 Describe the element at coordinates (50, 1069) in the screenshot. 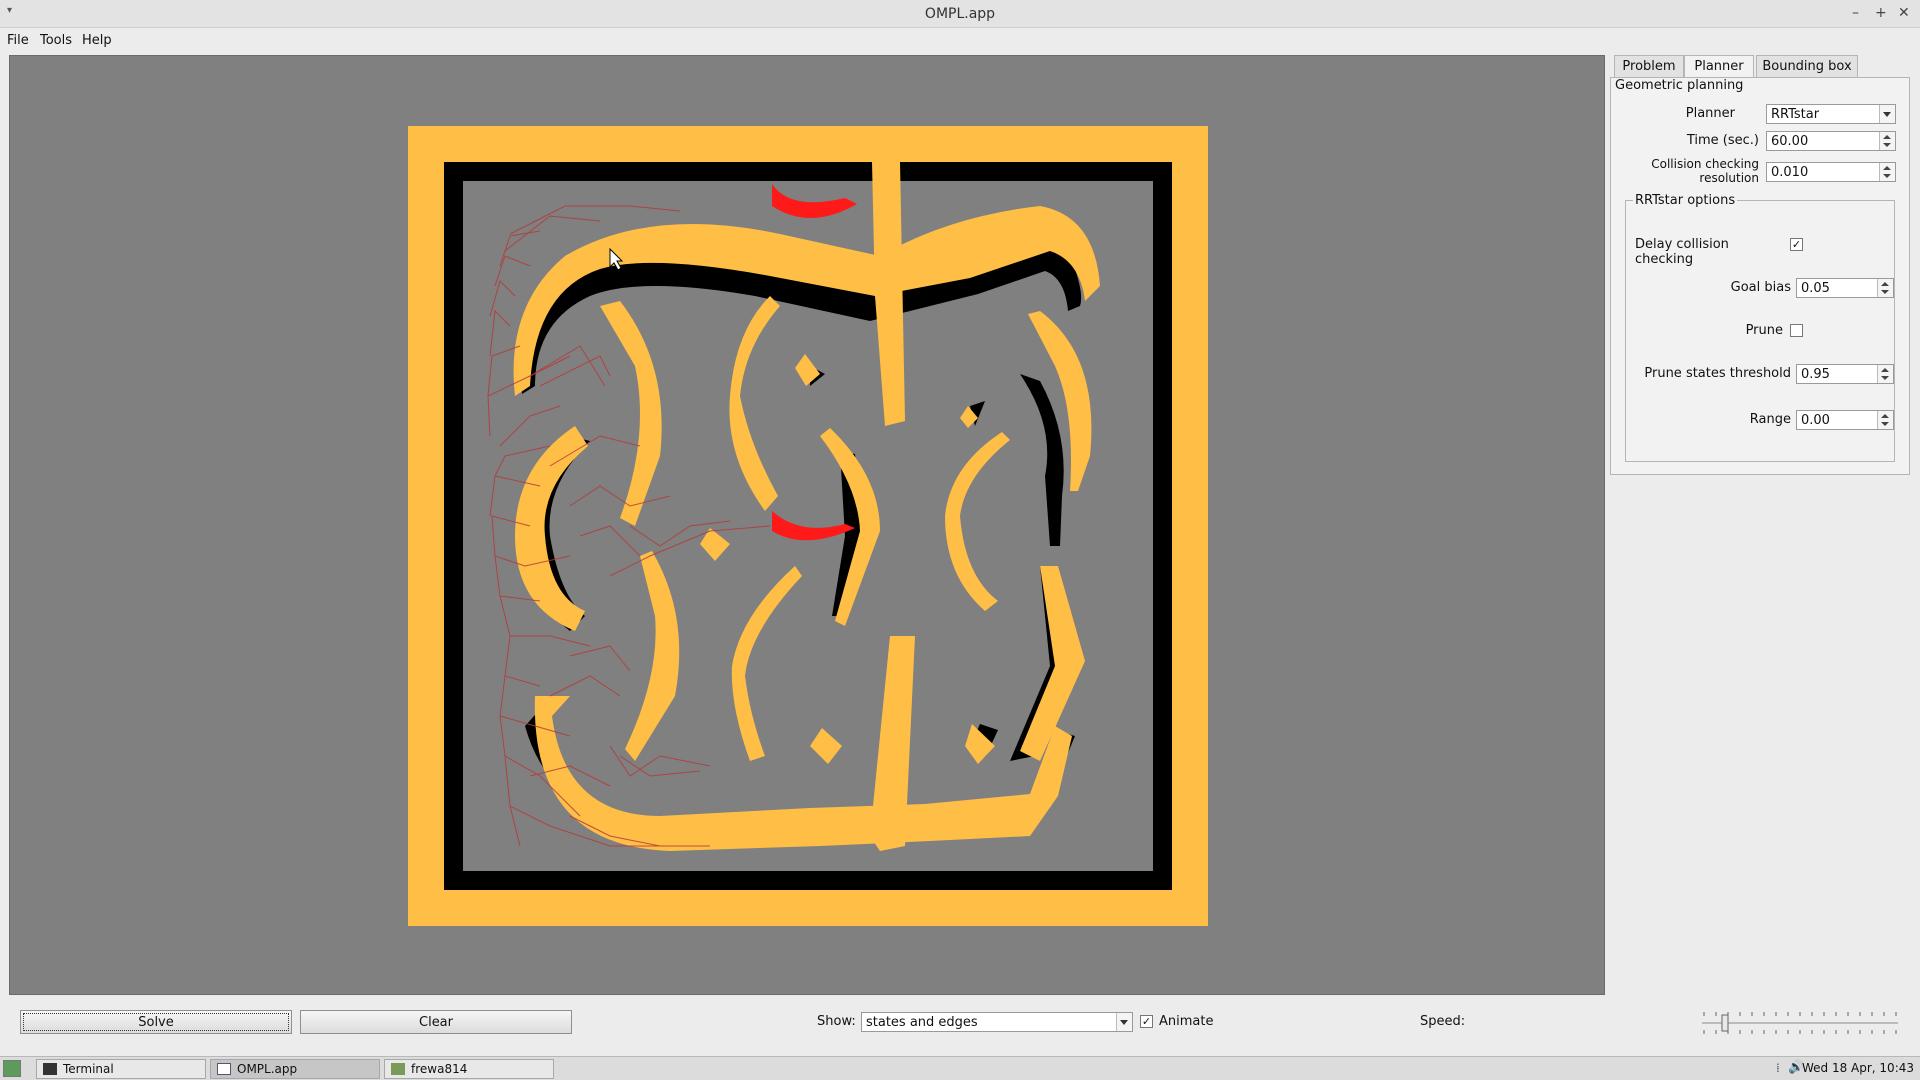

I see `terminal-icon` at that location.